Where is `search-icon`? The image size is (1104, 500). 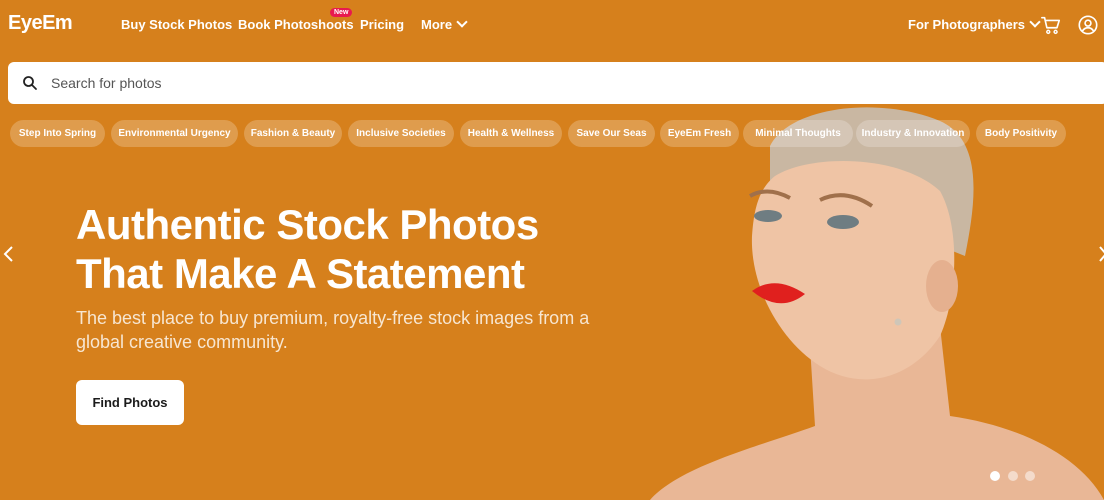 search-icon is located at coordinates (30, 83).